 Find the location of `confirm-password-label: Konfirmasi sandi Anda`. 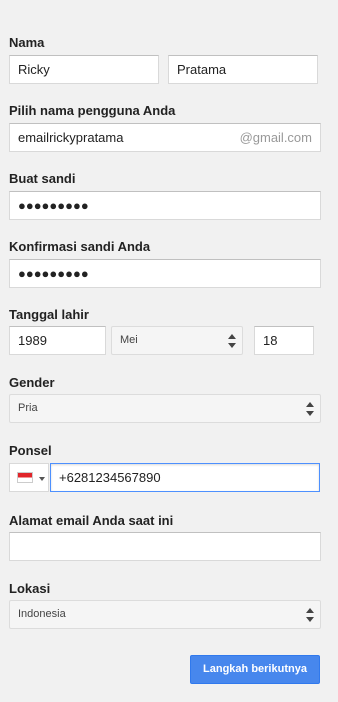

confirm-password-label: Konfirmasi sandi Anda is located at coordinates (80, 246).